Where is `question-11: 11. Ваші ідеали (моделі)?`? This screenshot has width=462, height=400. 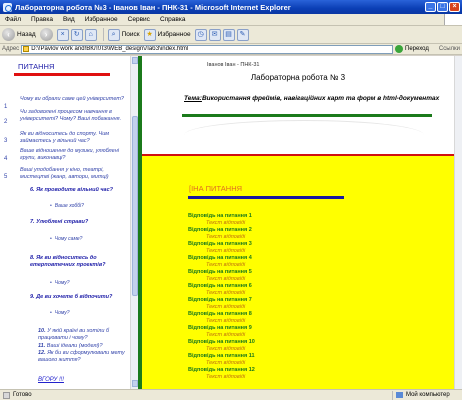
question-11: 11. Ваші ідеали (моделі)? is located at coordinates (82, 346).